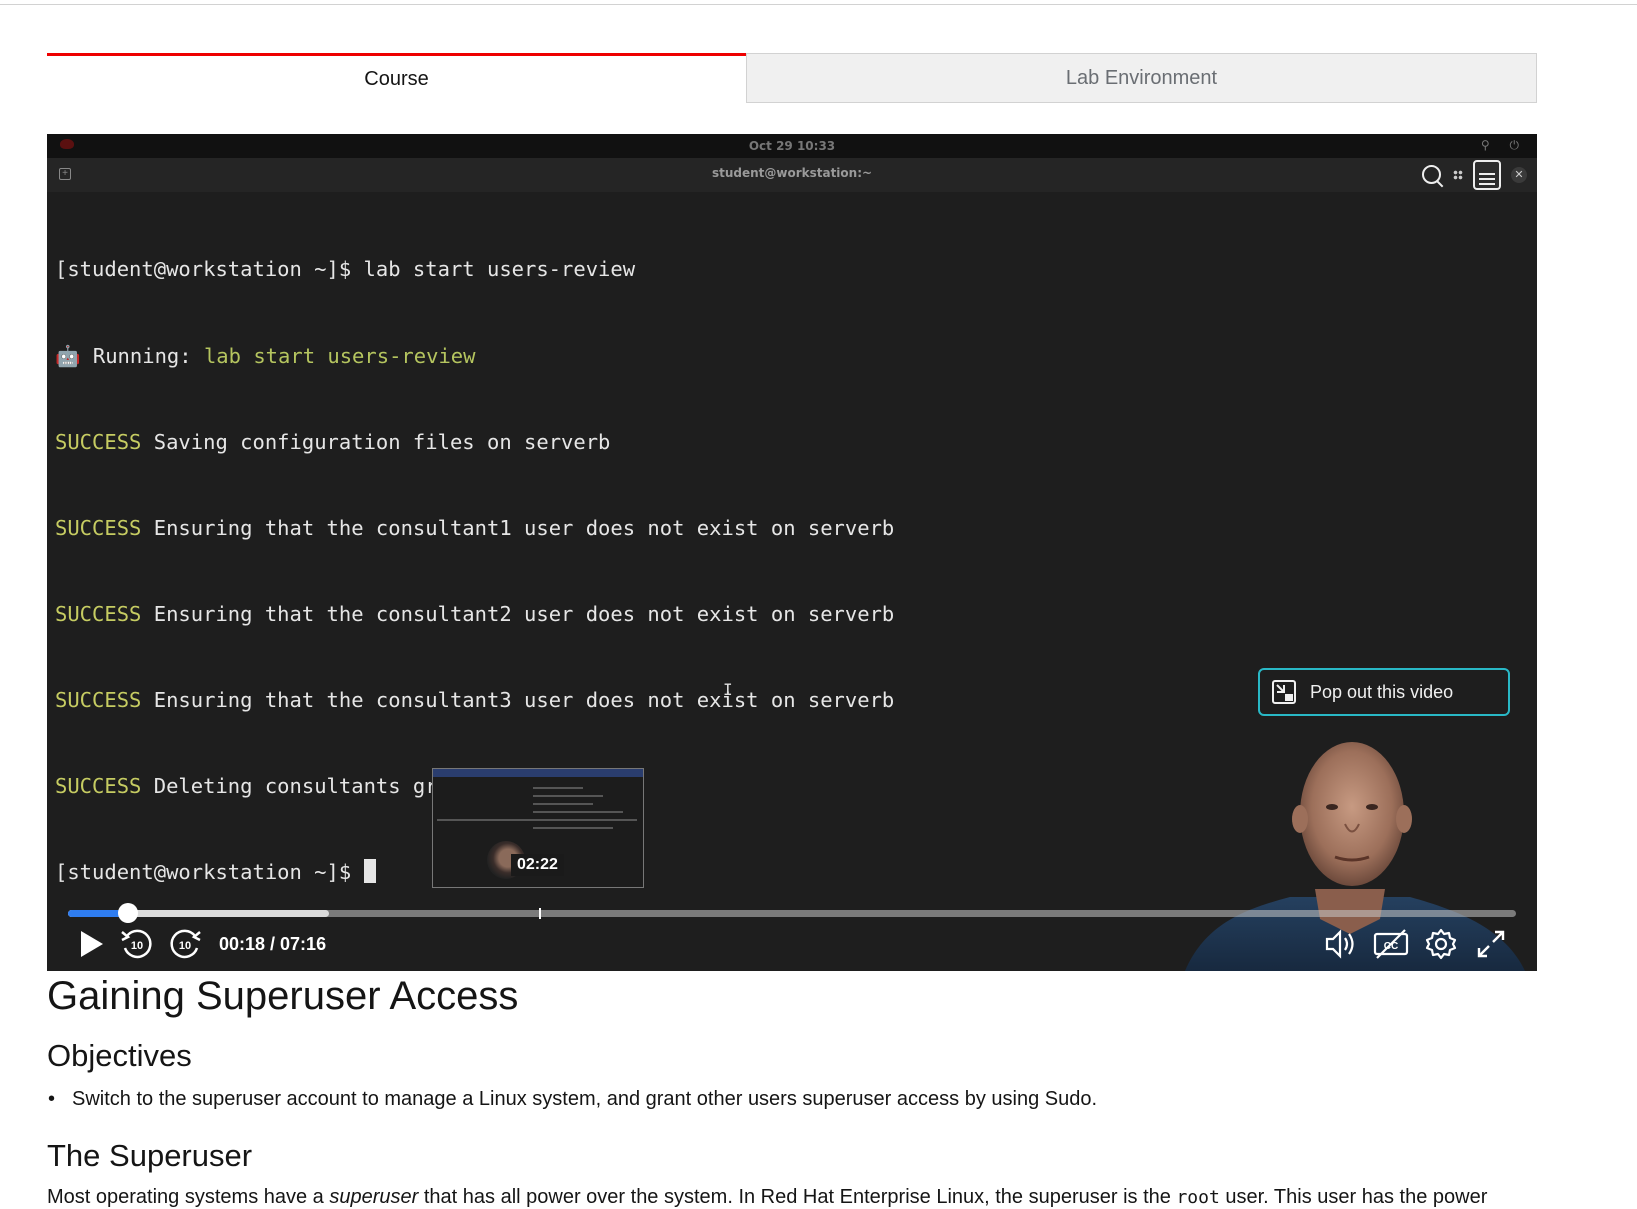 The image size is (1637, 1209). What do you see at coordinates (1487, 175) in the screenshot?
I see `hamburger-menu-icon` at bounding box center [1487, 175].